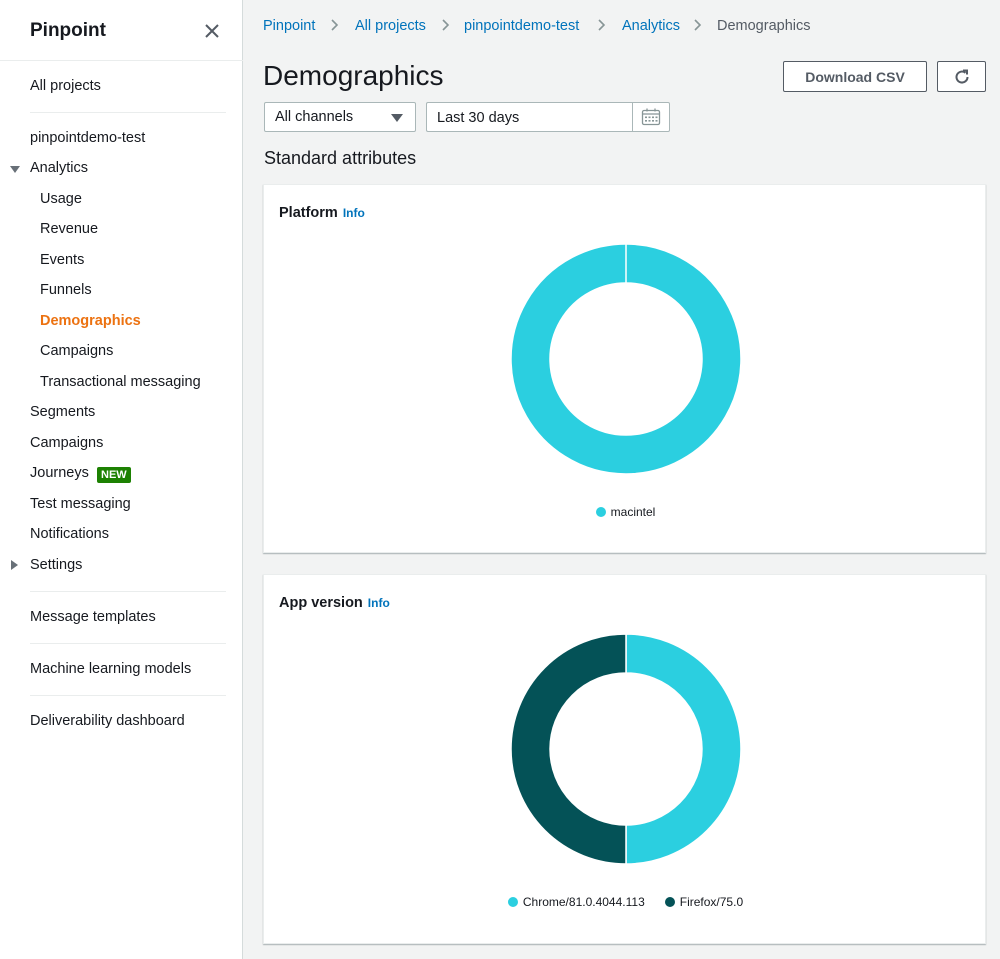 The image size is (1000, 959). I want to click on new-badge: NEW, so click(114, 475).